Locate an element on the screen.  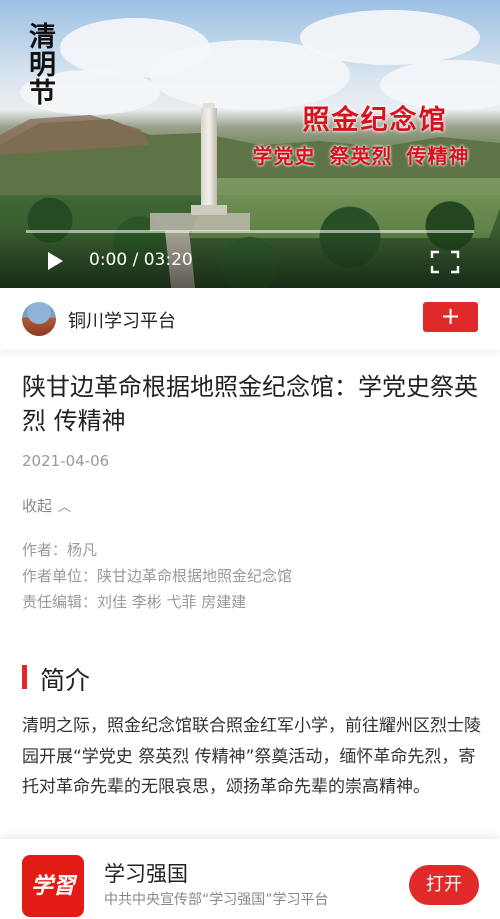
article-title: 陕甘边革命根据地照金纪念馆：学党史祭英烈 传精神 is located at coordinates (250, 404).